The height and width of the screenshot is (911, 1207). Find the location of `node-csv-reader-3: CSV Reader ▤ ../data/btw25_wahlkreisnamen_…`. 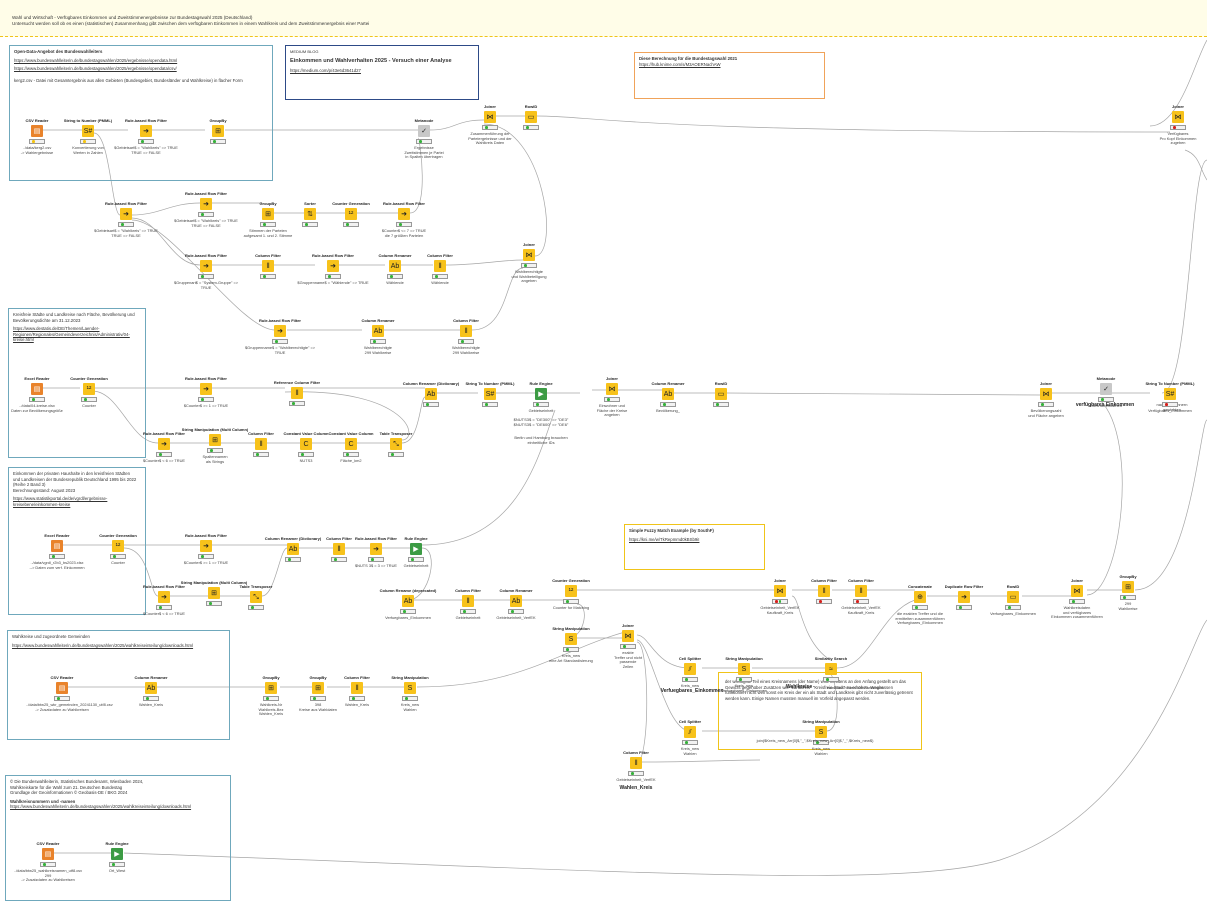

node-csv-reader-3: CSV Reader ▤ ../data/btw25_wahlkreisnamen_… is located at coordinates (48, 860).